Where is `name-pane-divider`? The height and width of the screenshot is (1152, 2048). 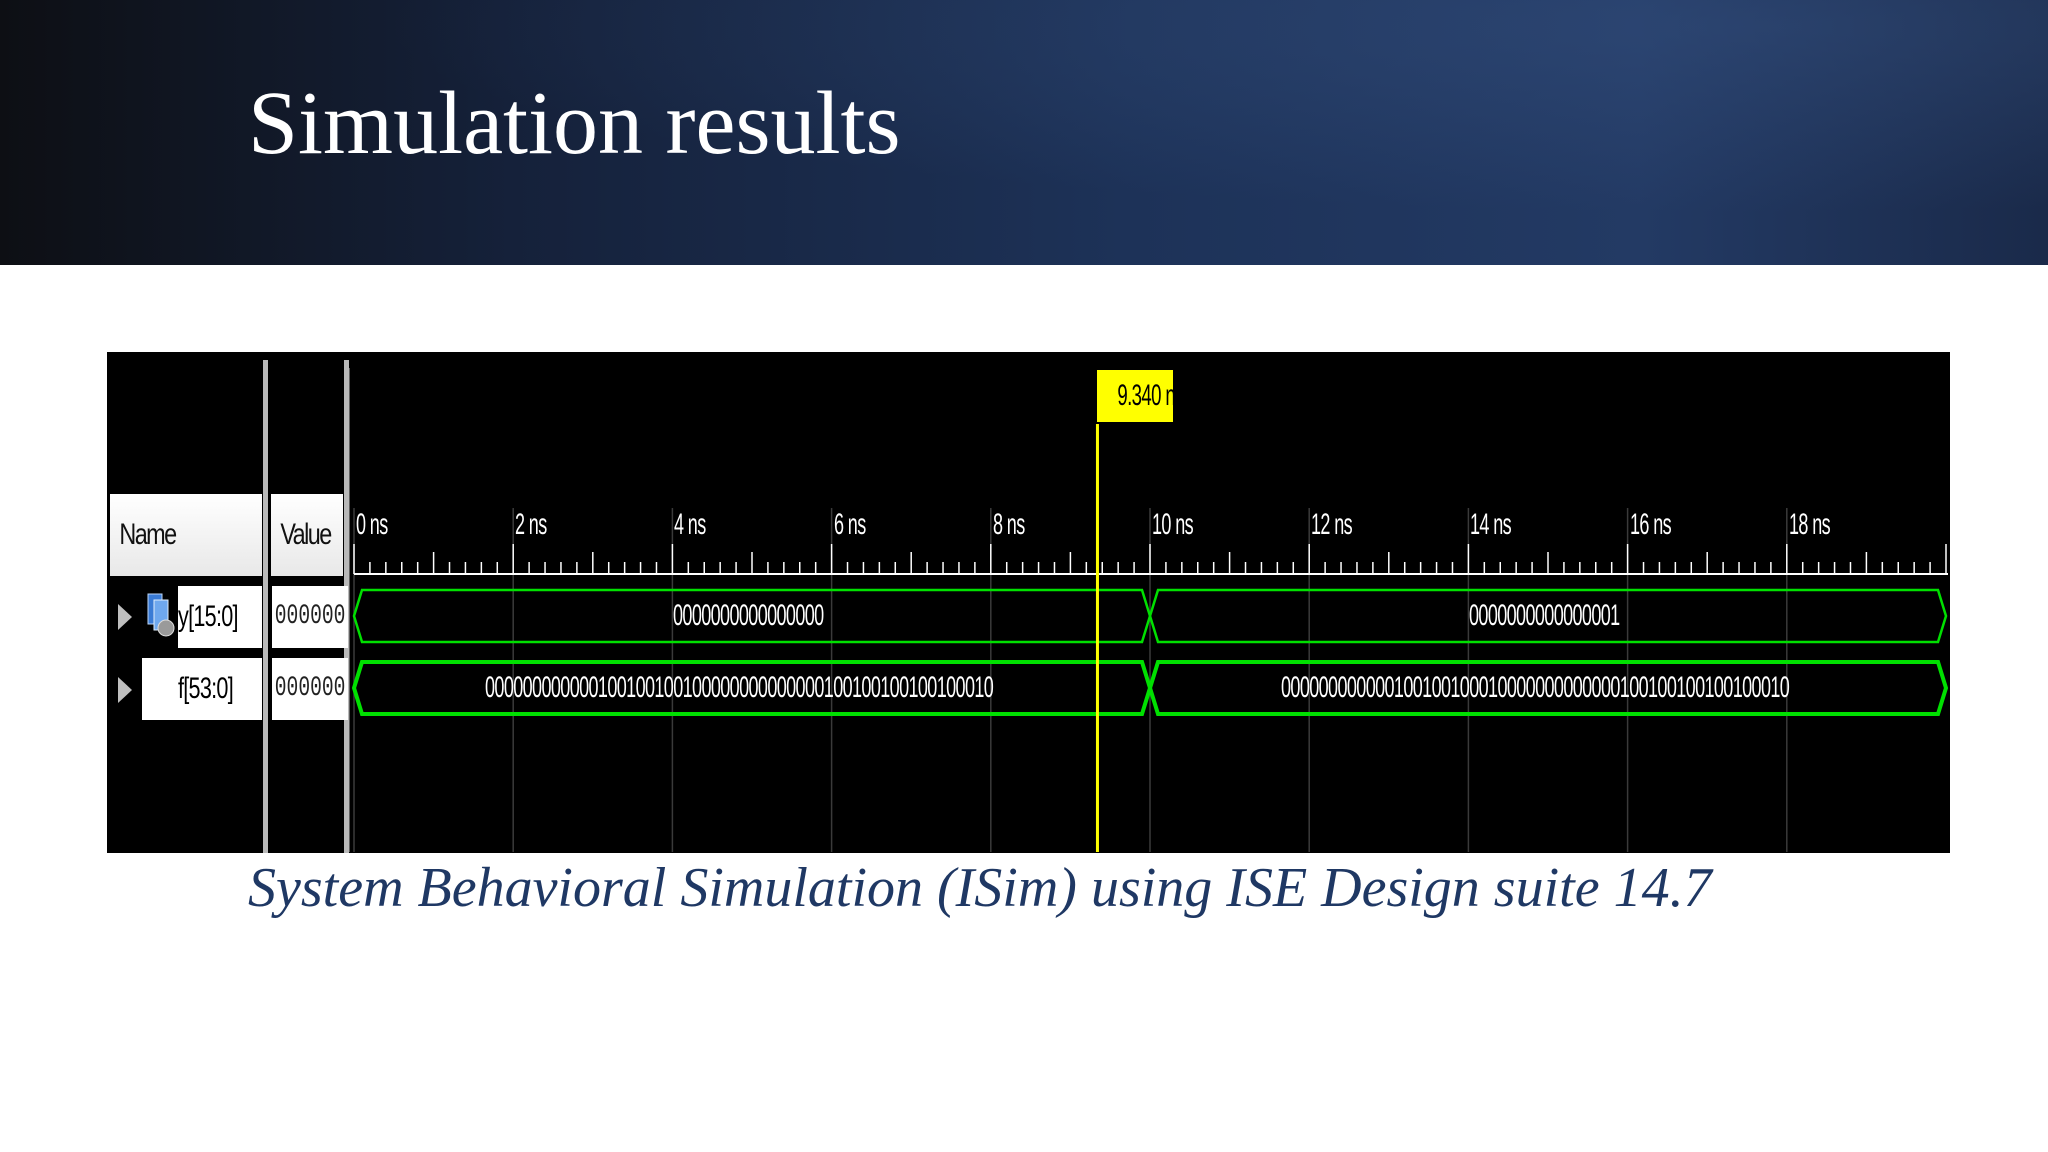 name-pane-divider is located at coordinates (265, 606).